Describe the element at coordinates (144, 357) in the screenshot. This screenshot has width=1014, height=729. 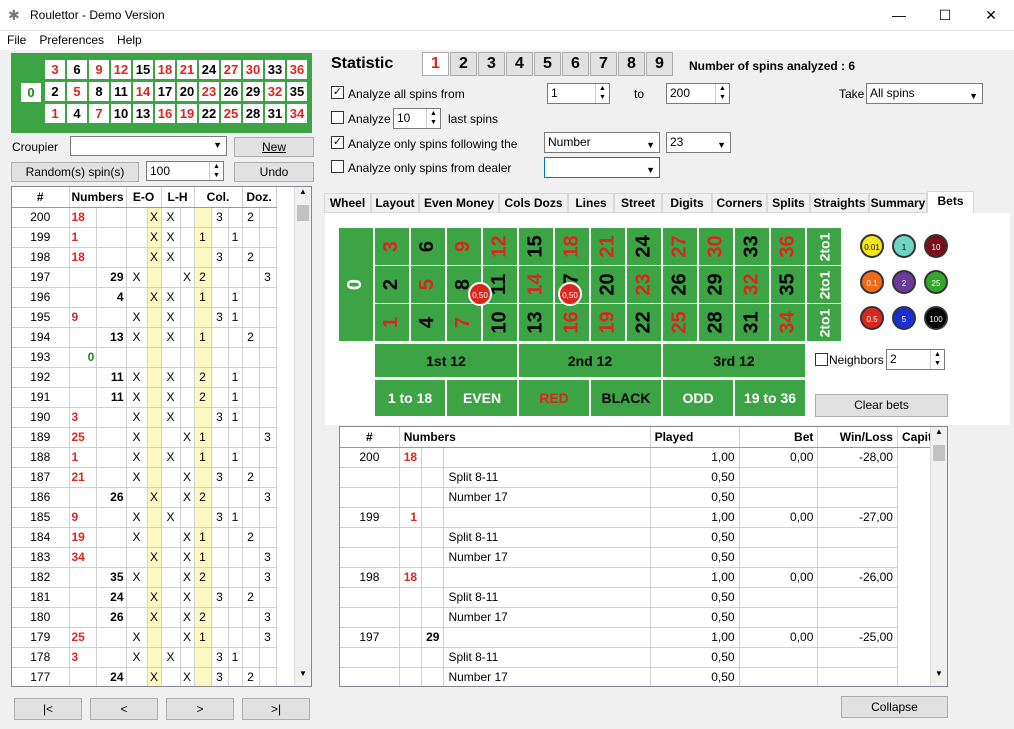
I see `table-row: 193 0` at that location.